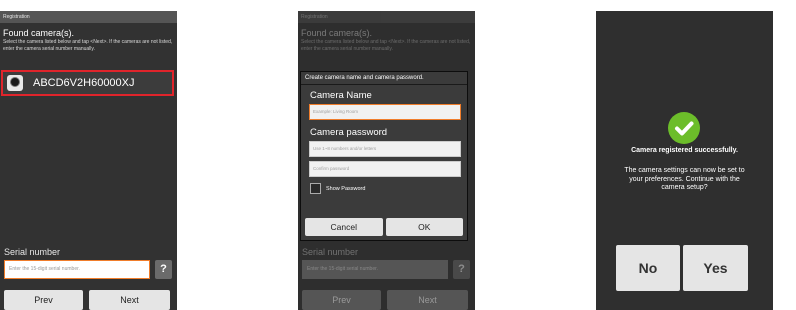 The image size is (796, 310). What do you see at coordinates (385, 169) in the screenshot?
I see `confirm-password-input: Confirm password` at bounding box center [385, 169].